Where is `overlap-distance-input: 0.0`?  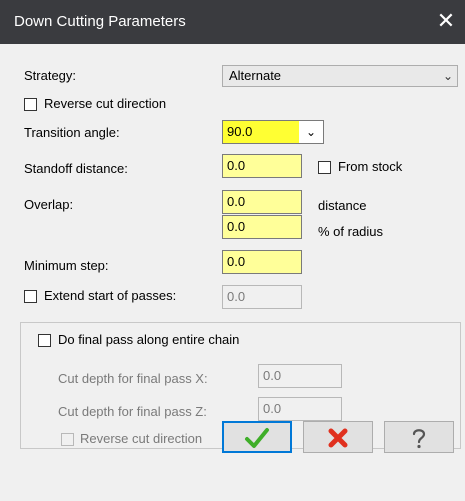
overlap-distance-input: 0.0 is located at coordinates (262, 202).